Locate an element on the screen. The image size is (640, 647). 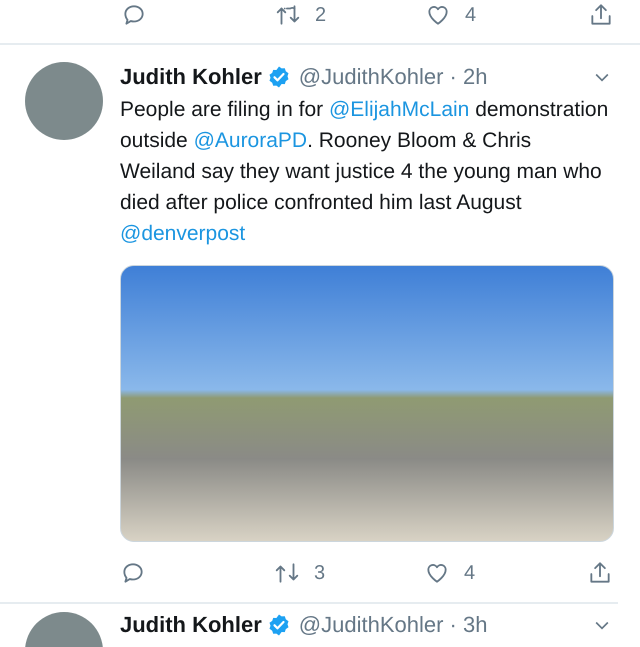
action-count: 2 is located at coordinates (320, 15).